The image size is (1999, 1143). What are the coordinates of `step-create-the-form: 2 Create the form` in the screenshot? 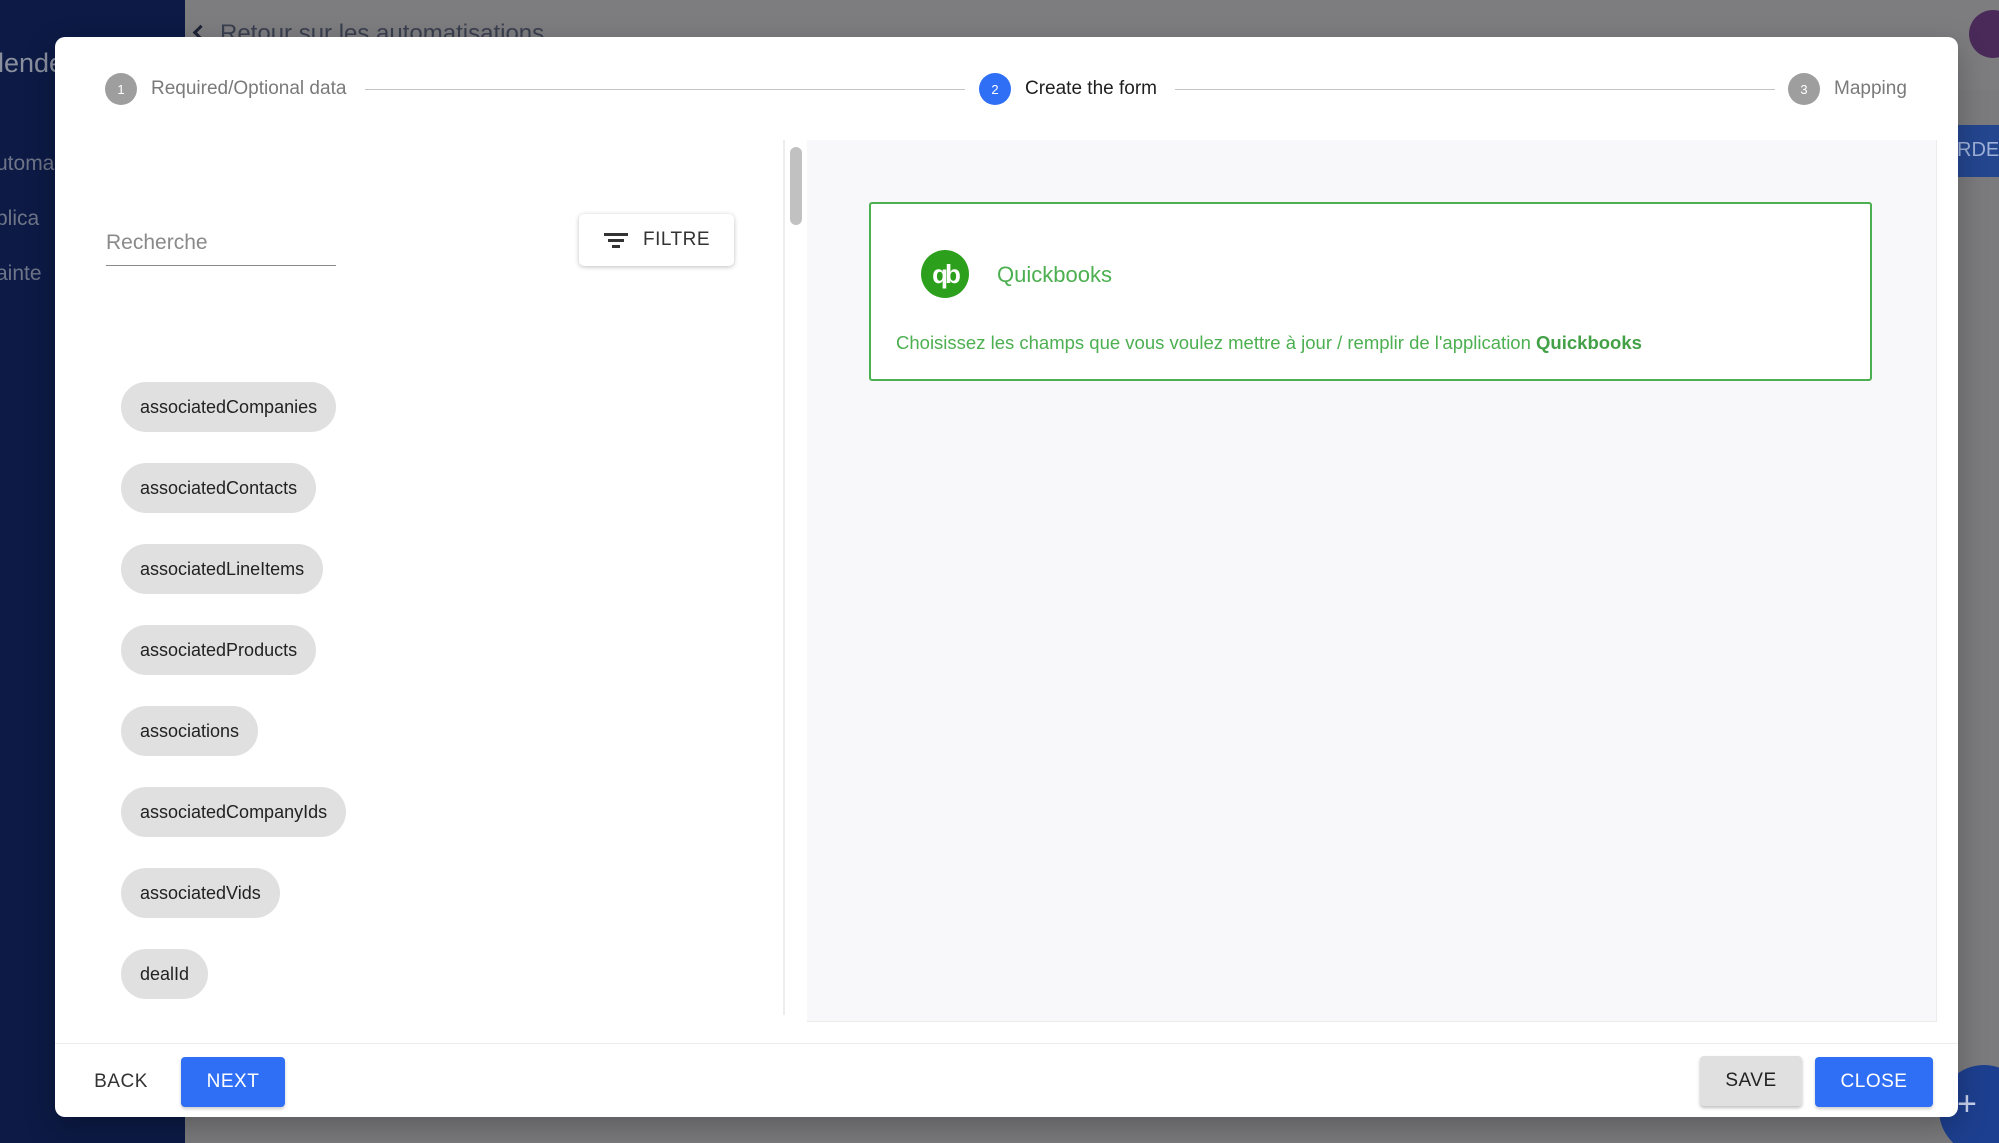 It's located at (1068, 89).